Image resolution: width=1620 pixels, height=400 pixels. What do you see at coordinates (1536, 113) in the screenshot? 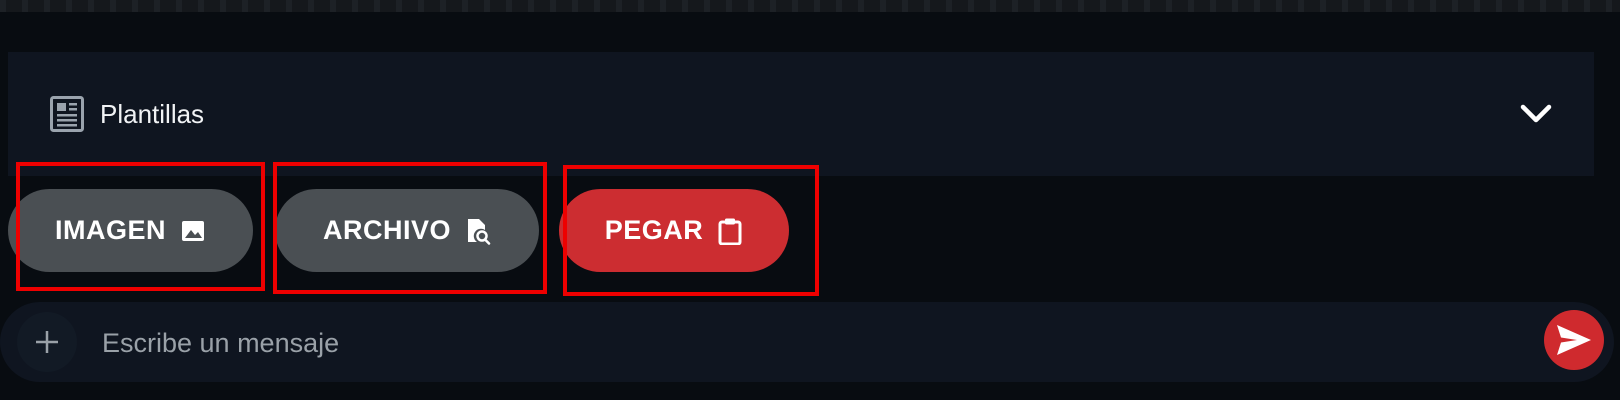
I see `chevron-down-icon` at bounding box center [1536, 113].